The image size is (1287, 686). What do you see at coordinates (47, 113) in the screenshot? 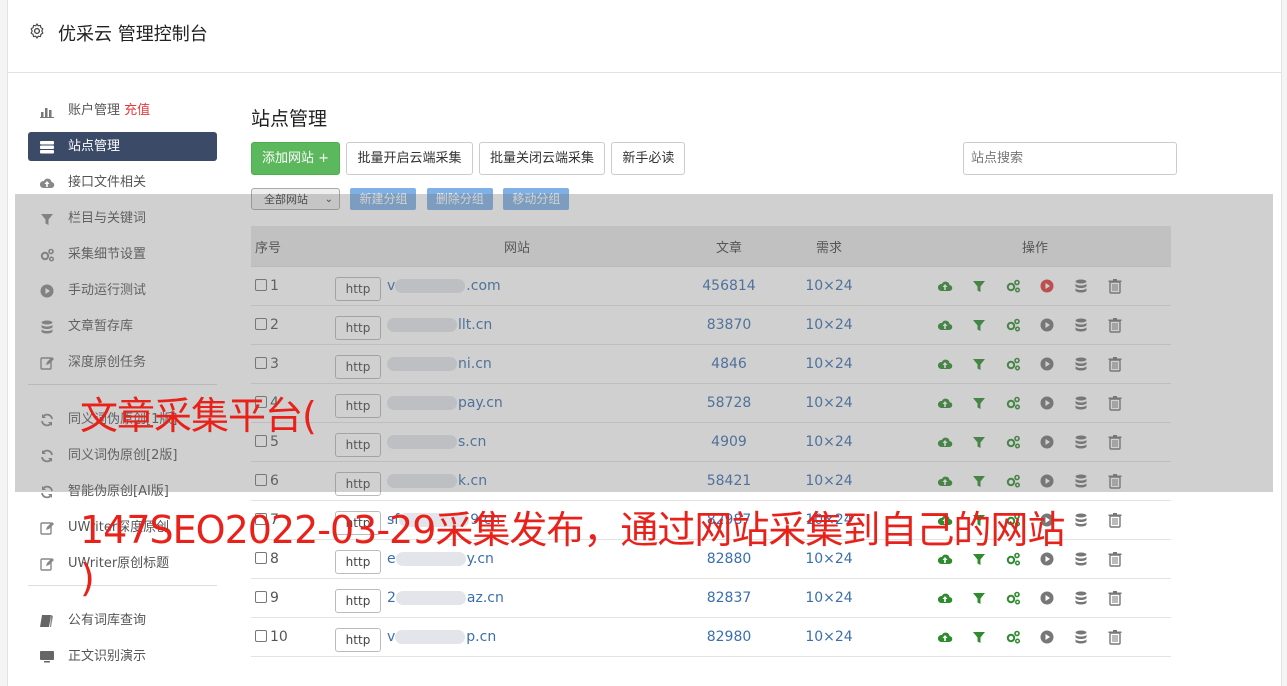
I see `bar-chart-icon` at bounding box center [47, 113].